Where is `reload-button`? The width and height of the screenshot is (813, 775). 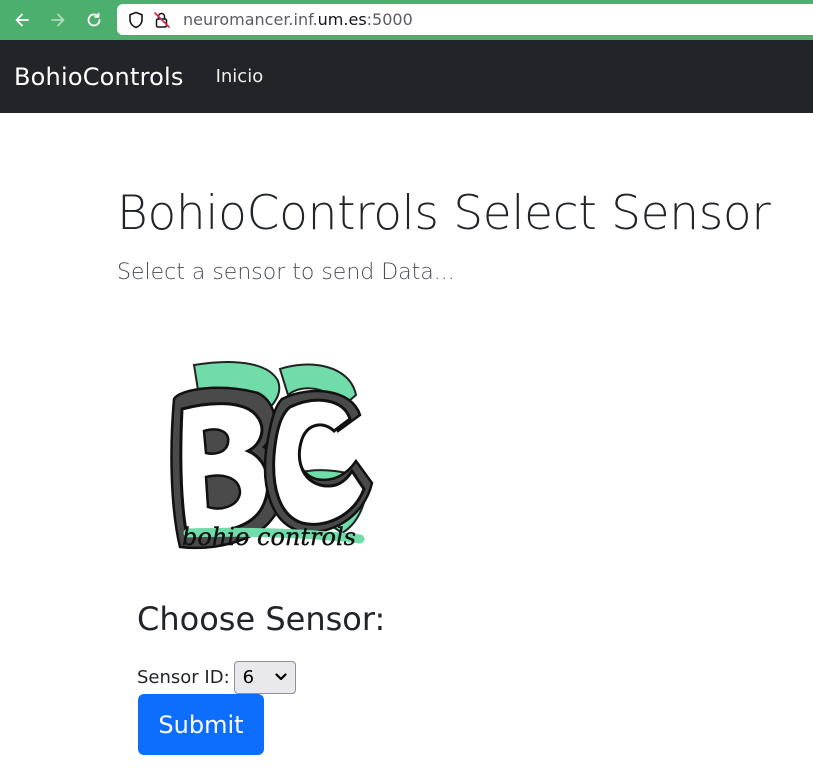
reload-button is located at coordinates (94, 20).